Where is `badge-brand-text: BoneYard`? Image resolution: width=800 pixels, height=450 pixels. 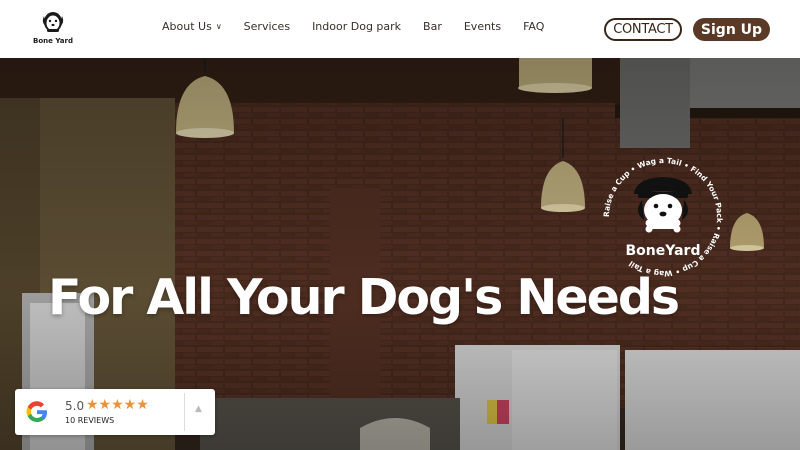 badge-brand-text: BoneYard is located at coordinates (663, 251).